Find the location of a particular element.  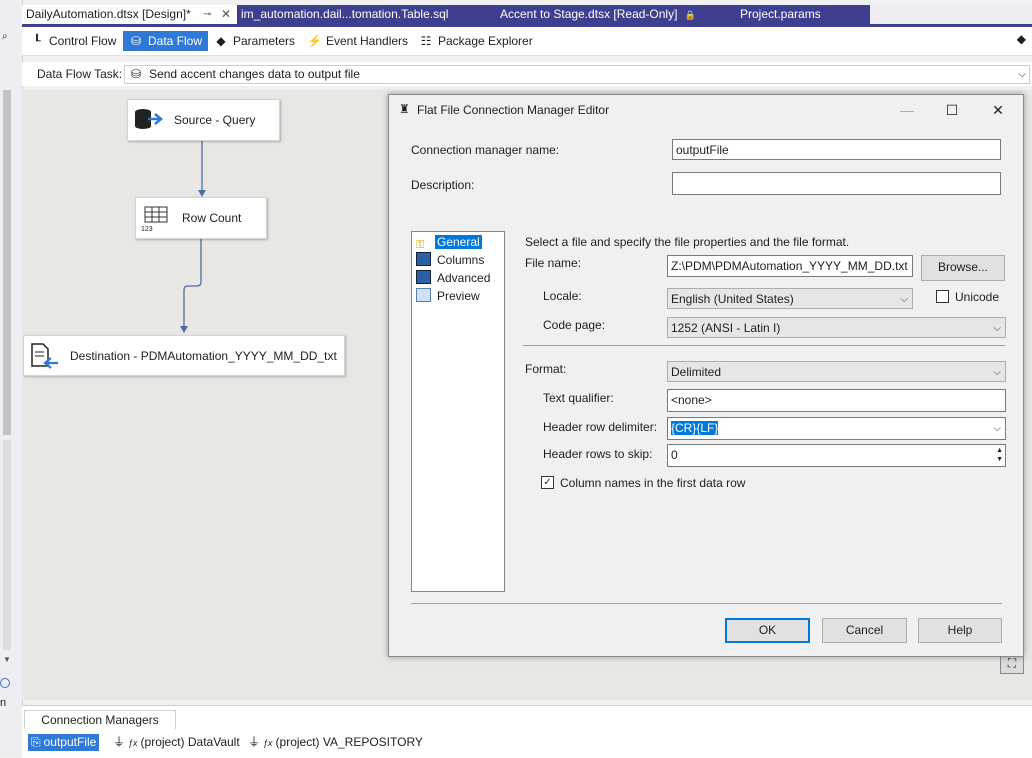

header-skip-stepper: 0 ▲ ▼ is located at coordinates (836, 455).